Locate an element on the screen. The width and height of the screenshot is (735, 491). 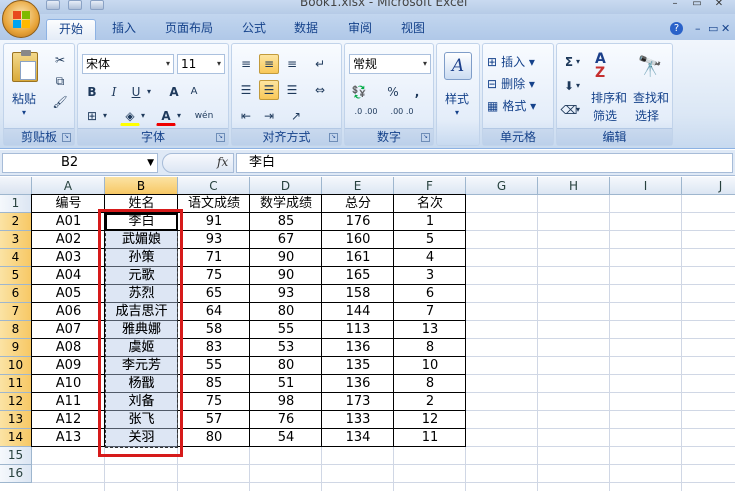
format-painter-icon: 🖌 is located at coordinates (60, 102).